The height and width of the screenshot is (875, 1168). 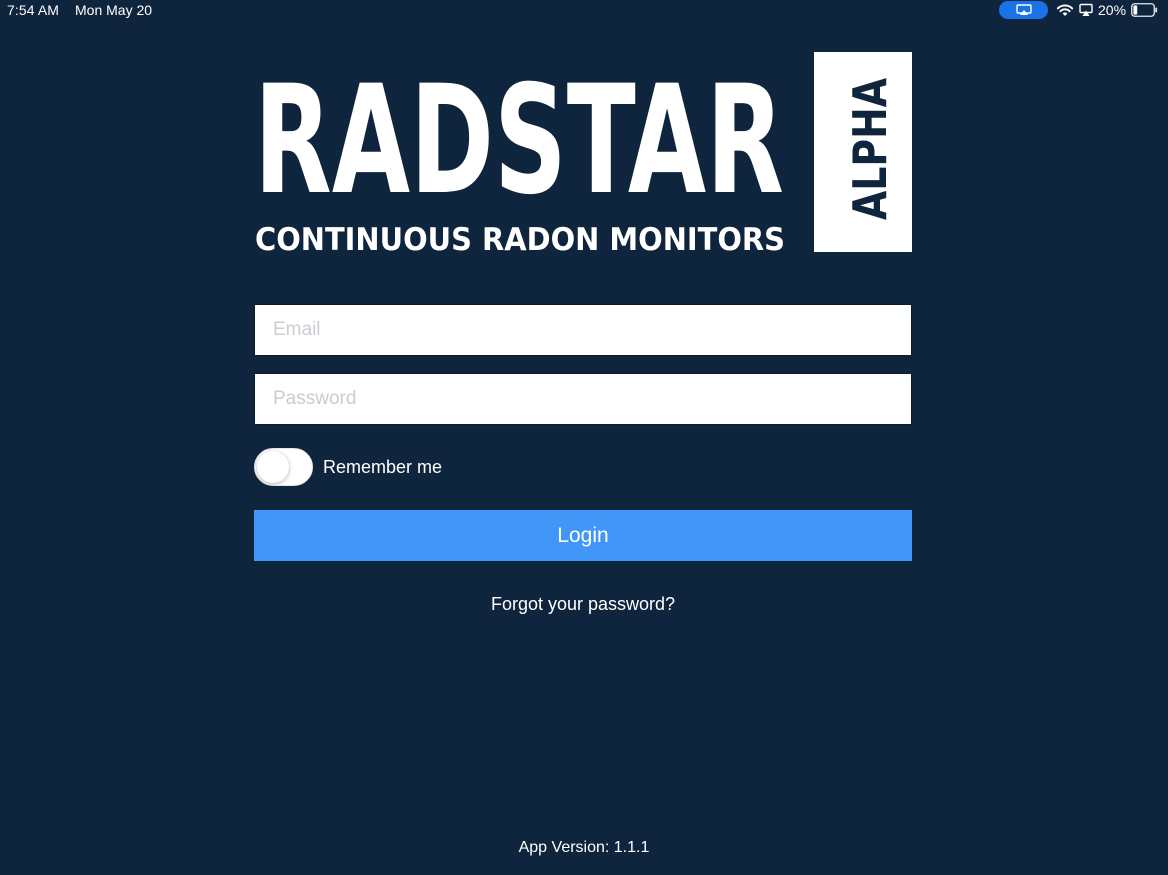 I want to click on logo-title: RADSTAR, so click(x=519, y=141).